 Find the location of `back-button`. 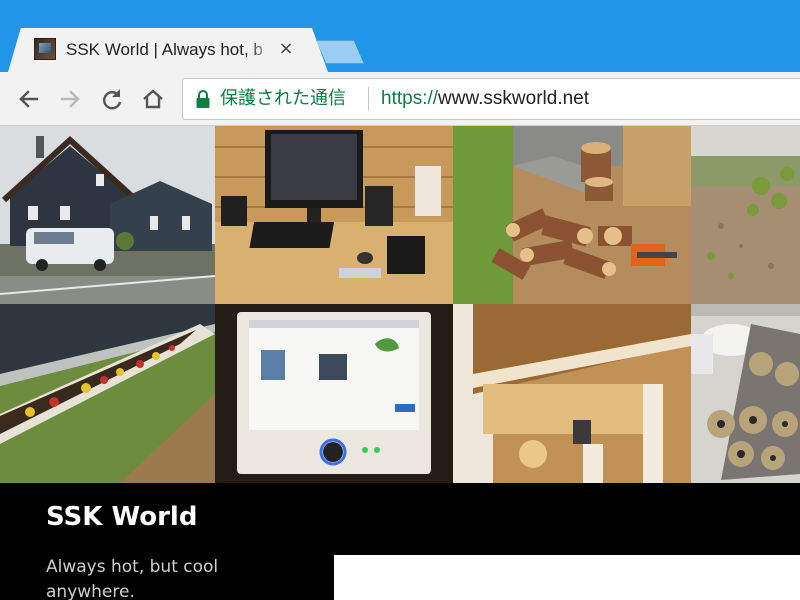

back-button is located at coordinates (28, 99).